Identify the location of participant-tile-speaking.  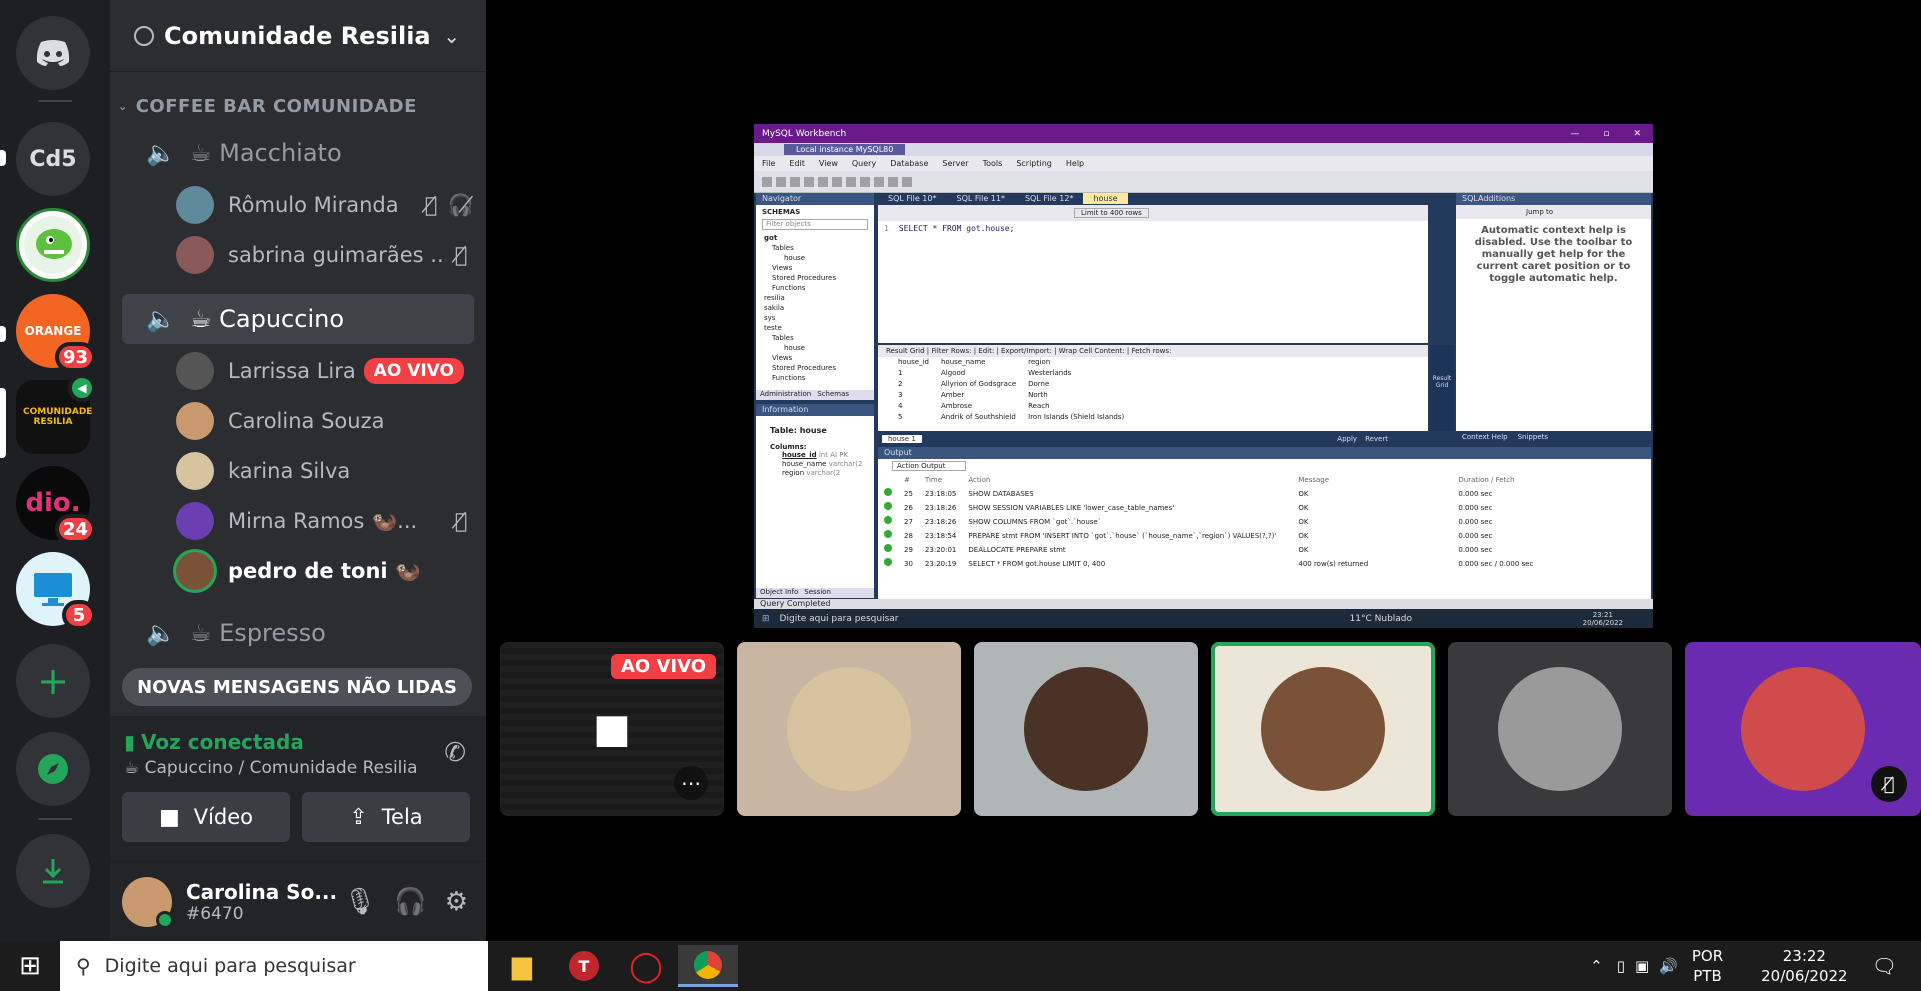
(1323, 729).